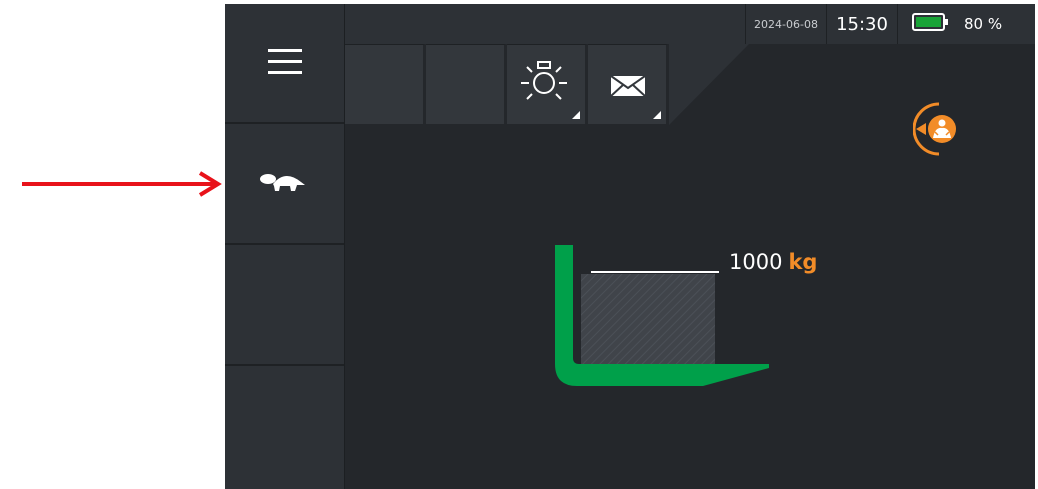  Describe the element at coordinates (983, 24) in the screenshot. I see `battery-percent: 80 %` at that location.